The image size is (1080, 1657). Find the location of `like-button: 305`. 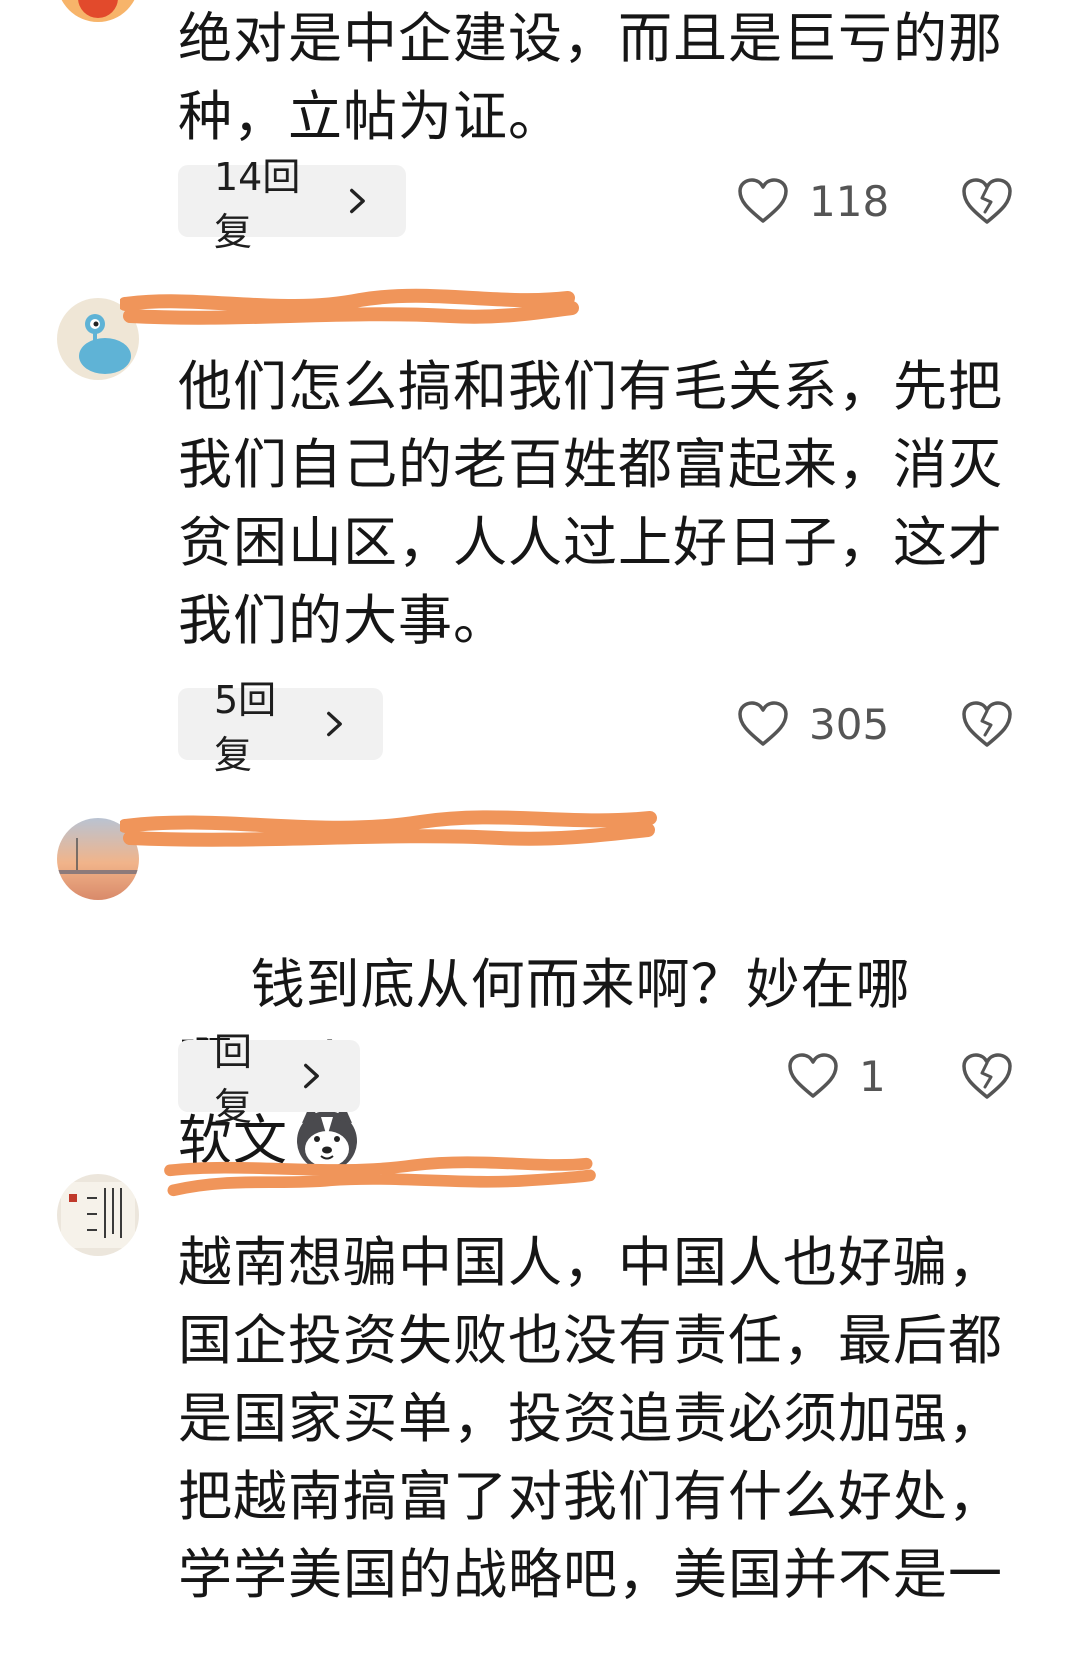

like-button: 305 is located at coordinates (813, 724).